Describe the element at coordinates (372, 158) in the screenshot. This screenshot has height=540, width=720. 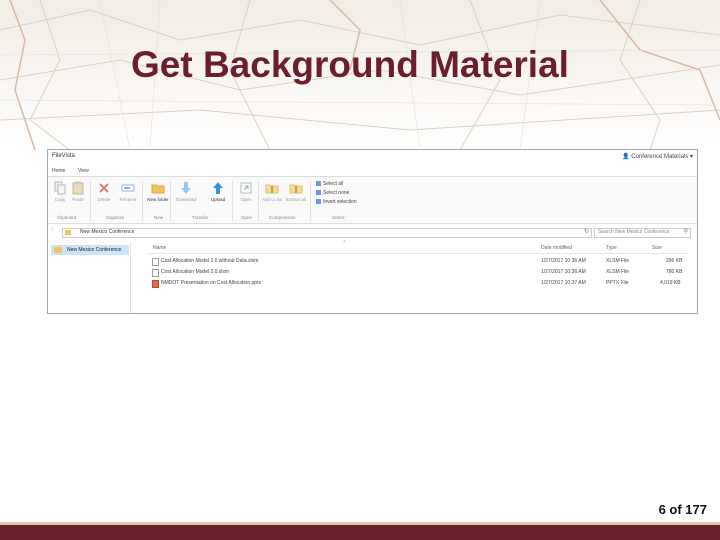
I see `title-bar: FileVista 👤 Conference Materials ▾` at that location.